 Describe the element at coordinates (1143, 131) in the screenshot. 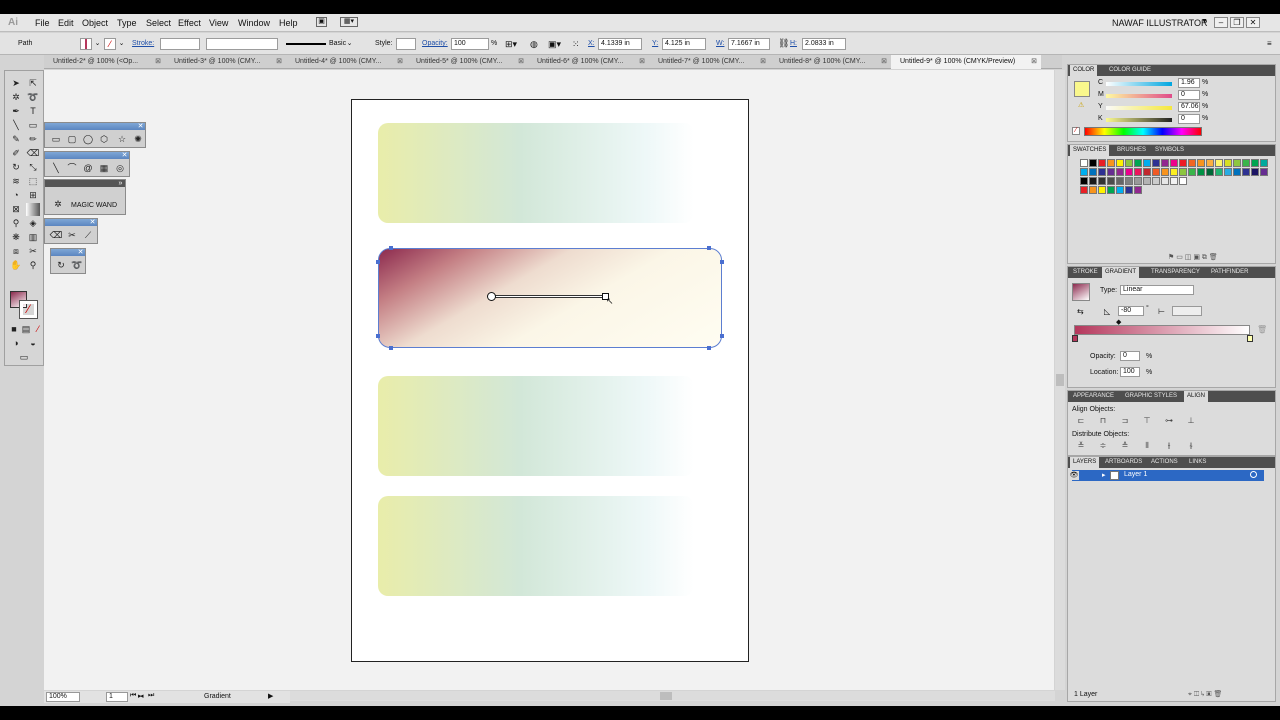

I see `color-spectrum-bar` at that location.